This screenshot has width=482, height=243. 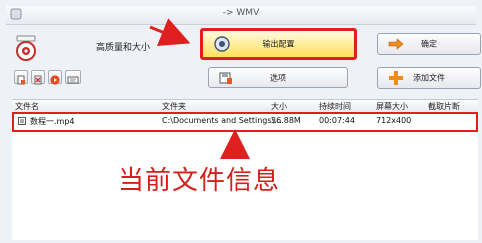 I want to click on ok-button: 确定, so click(x=429, y=44).